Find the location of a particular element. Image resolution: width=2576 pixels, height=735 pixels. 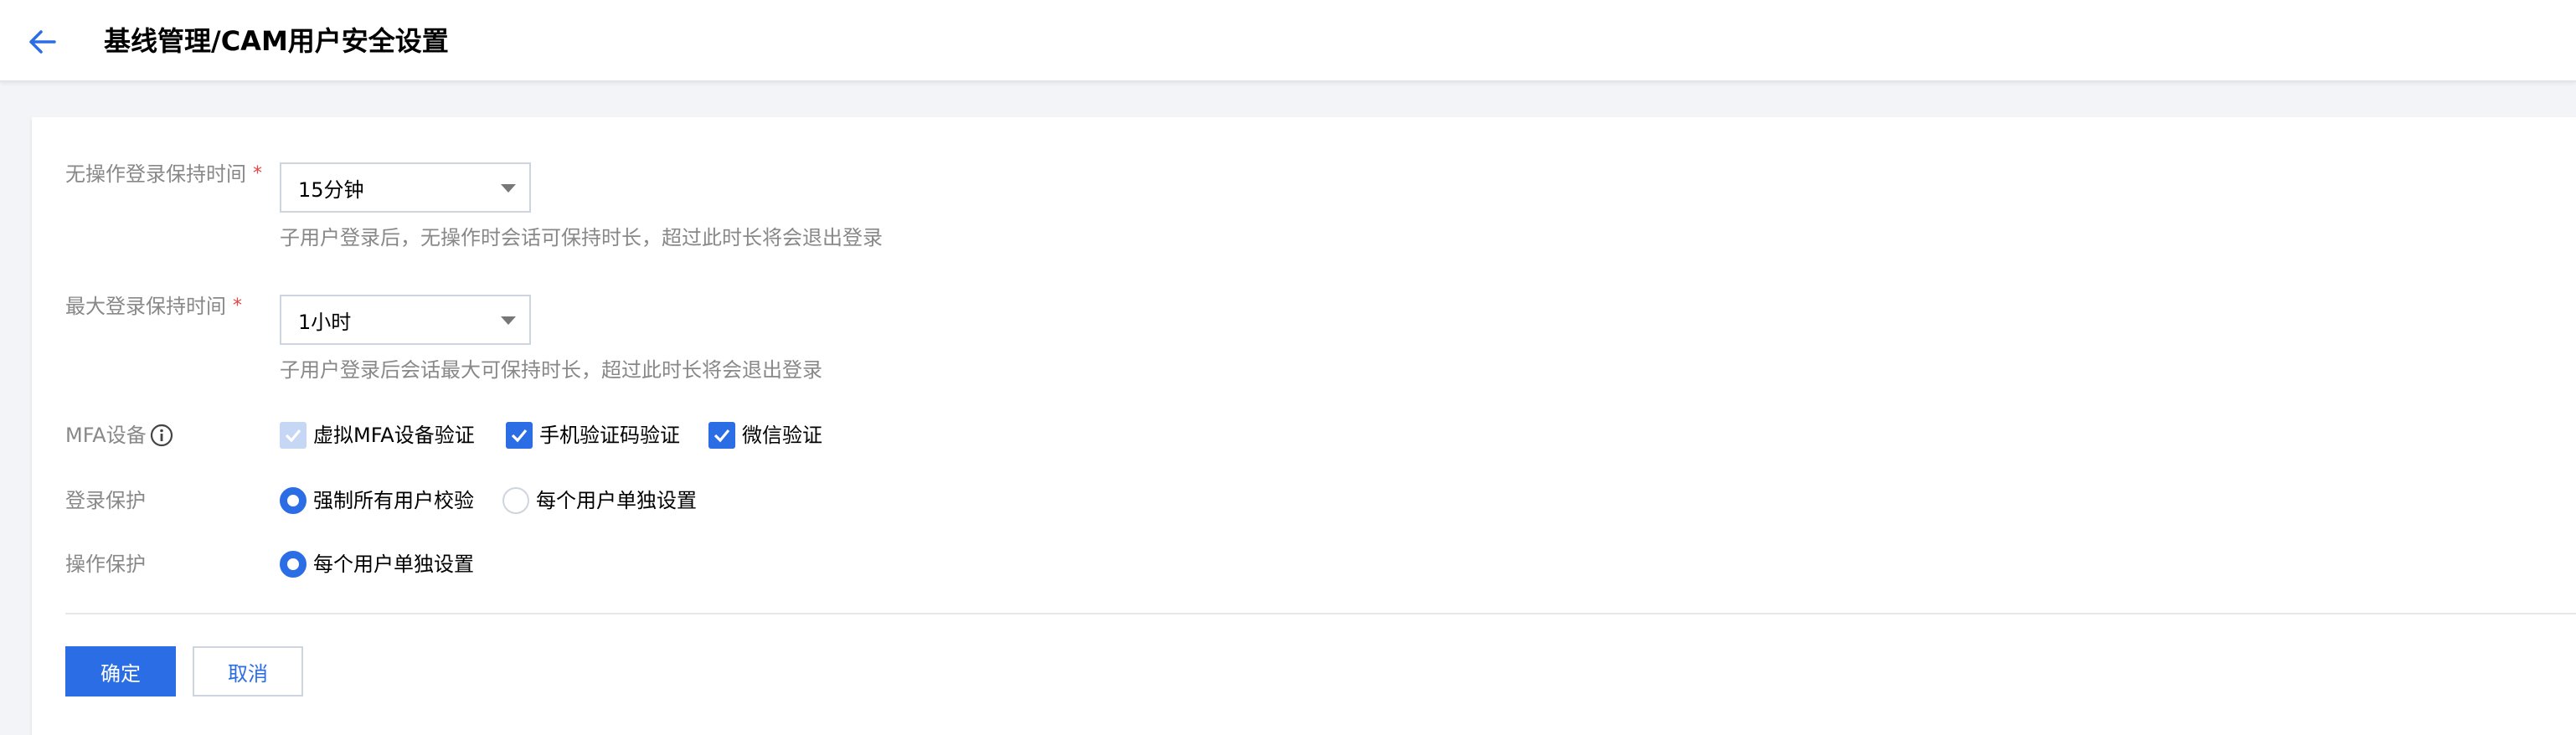

max-session-label: 最大登录保持时间 * is located at coordinates (153, 306).